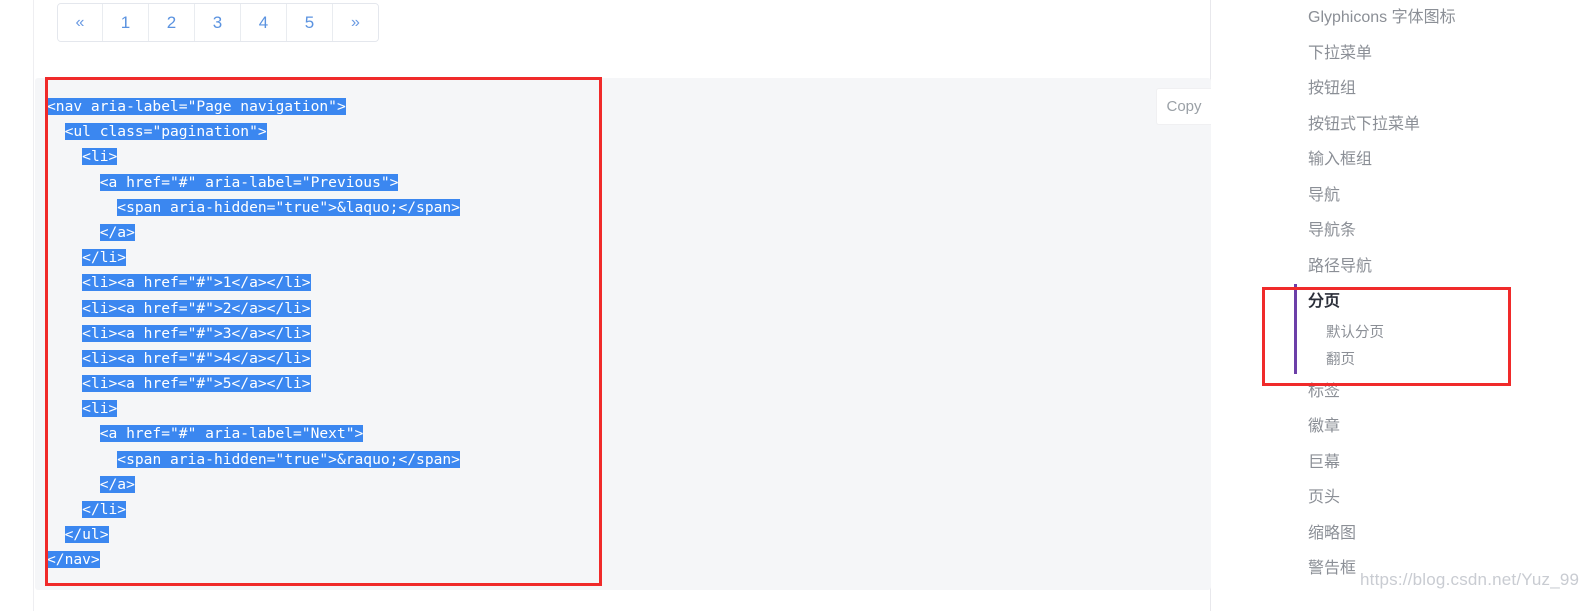 The height and width of the screenshot is (611, 1580). I want to click on code-line-text: </nav>, so click(73, 560).